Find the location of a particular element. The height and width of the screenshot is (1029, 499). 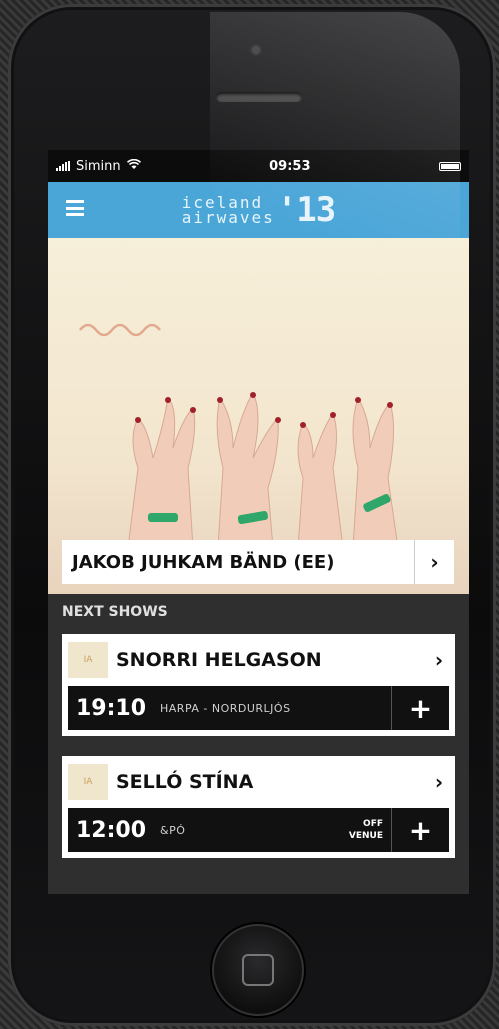

show-artist-name: SELLÓ STÍNA is located at coordinates (185, 782).